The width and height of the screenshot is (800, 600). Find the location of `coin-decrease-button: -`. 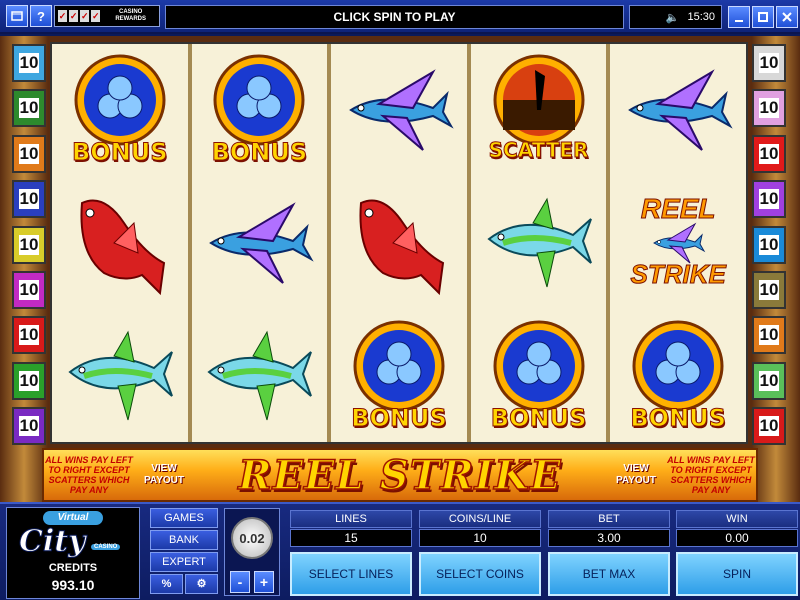

coin-decrease-button: - is located at coordinates (240, 582).